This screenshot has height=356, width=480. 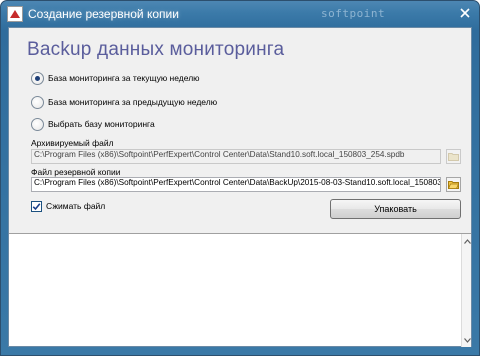 I want to click on window-title: Создание резервной копии, so click(x=103, y=14).